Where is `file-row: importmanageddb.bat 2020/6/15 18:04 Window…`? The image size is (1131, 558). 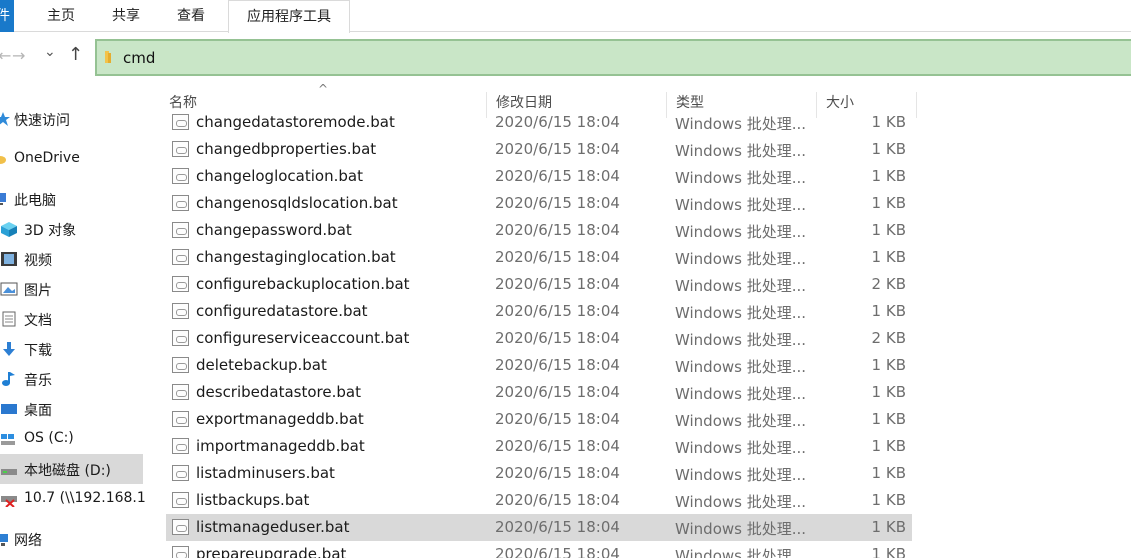
file-row: importmanageddb.bat 2020/6/15 18:04 Window… is located at coordinates (539, 446).